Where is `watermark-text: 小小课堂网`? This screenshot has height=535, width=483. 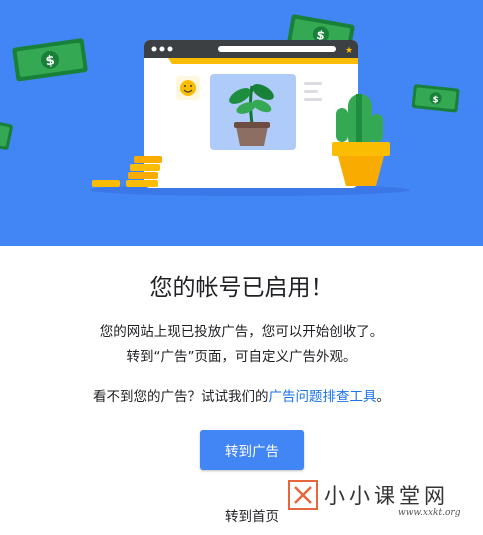 watermark-text: 小小课堂网 is located at coordinates (386, 496).